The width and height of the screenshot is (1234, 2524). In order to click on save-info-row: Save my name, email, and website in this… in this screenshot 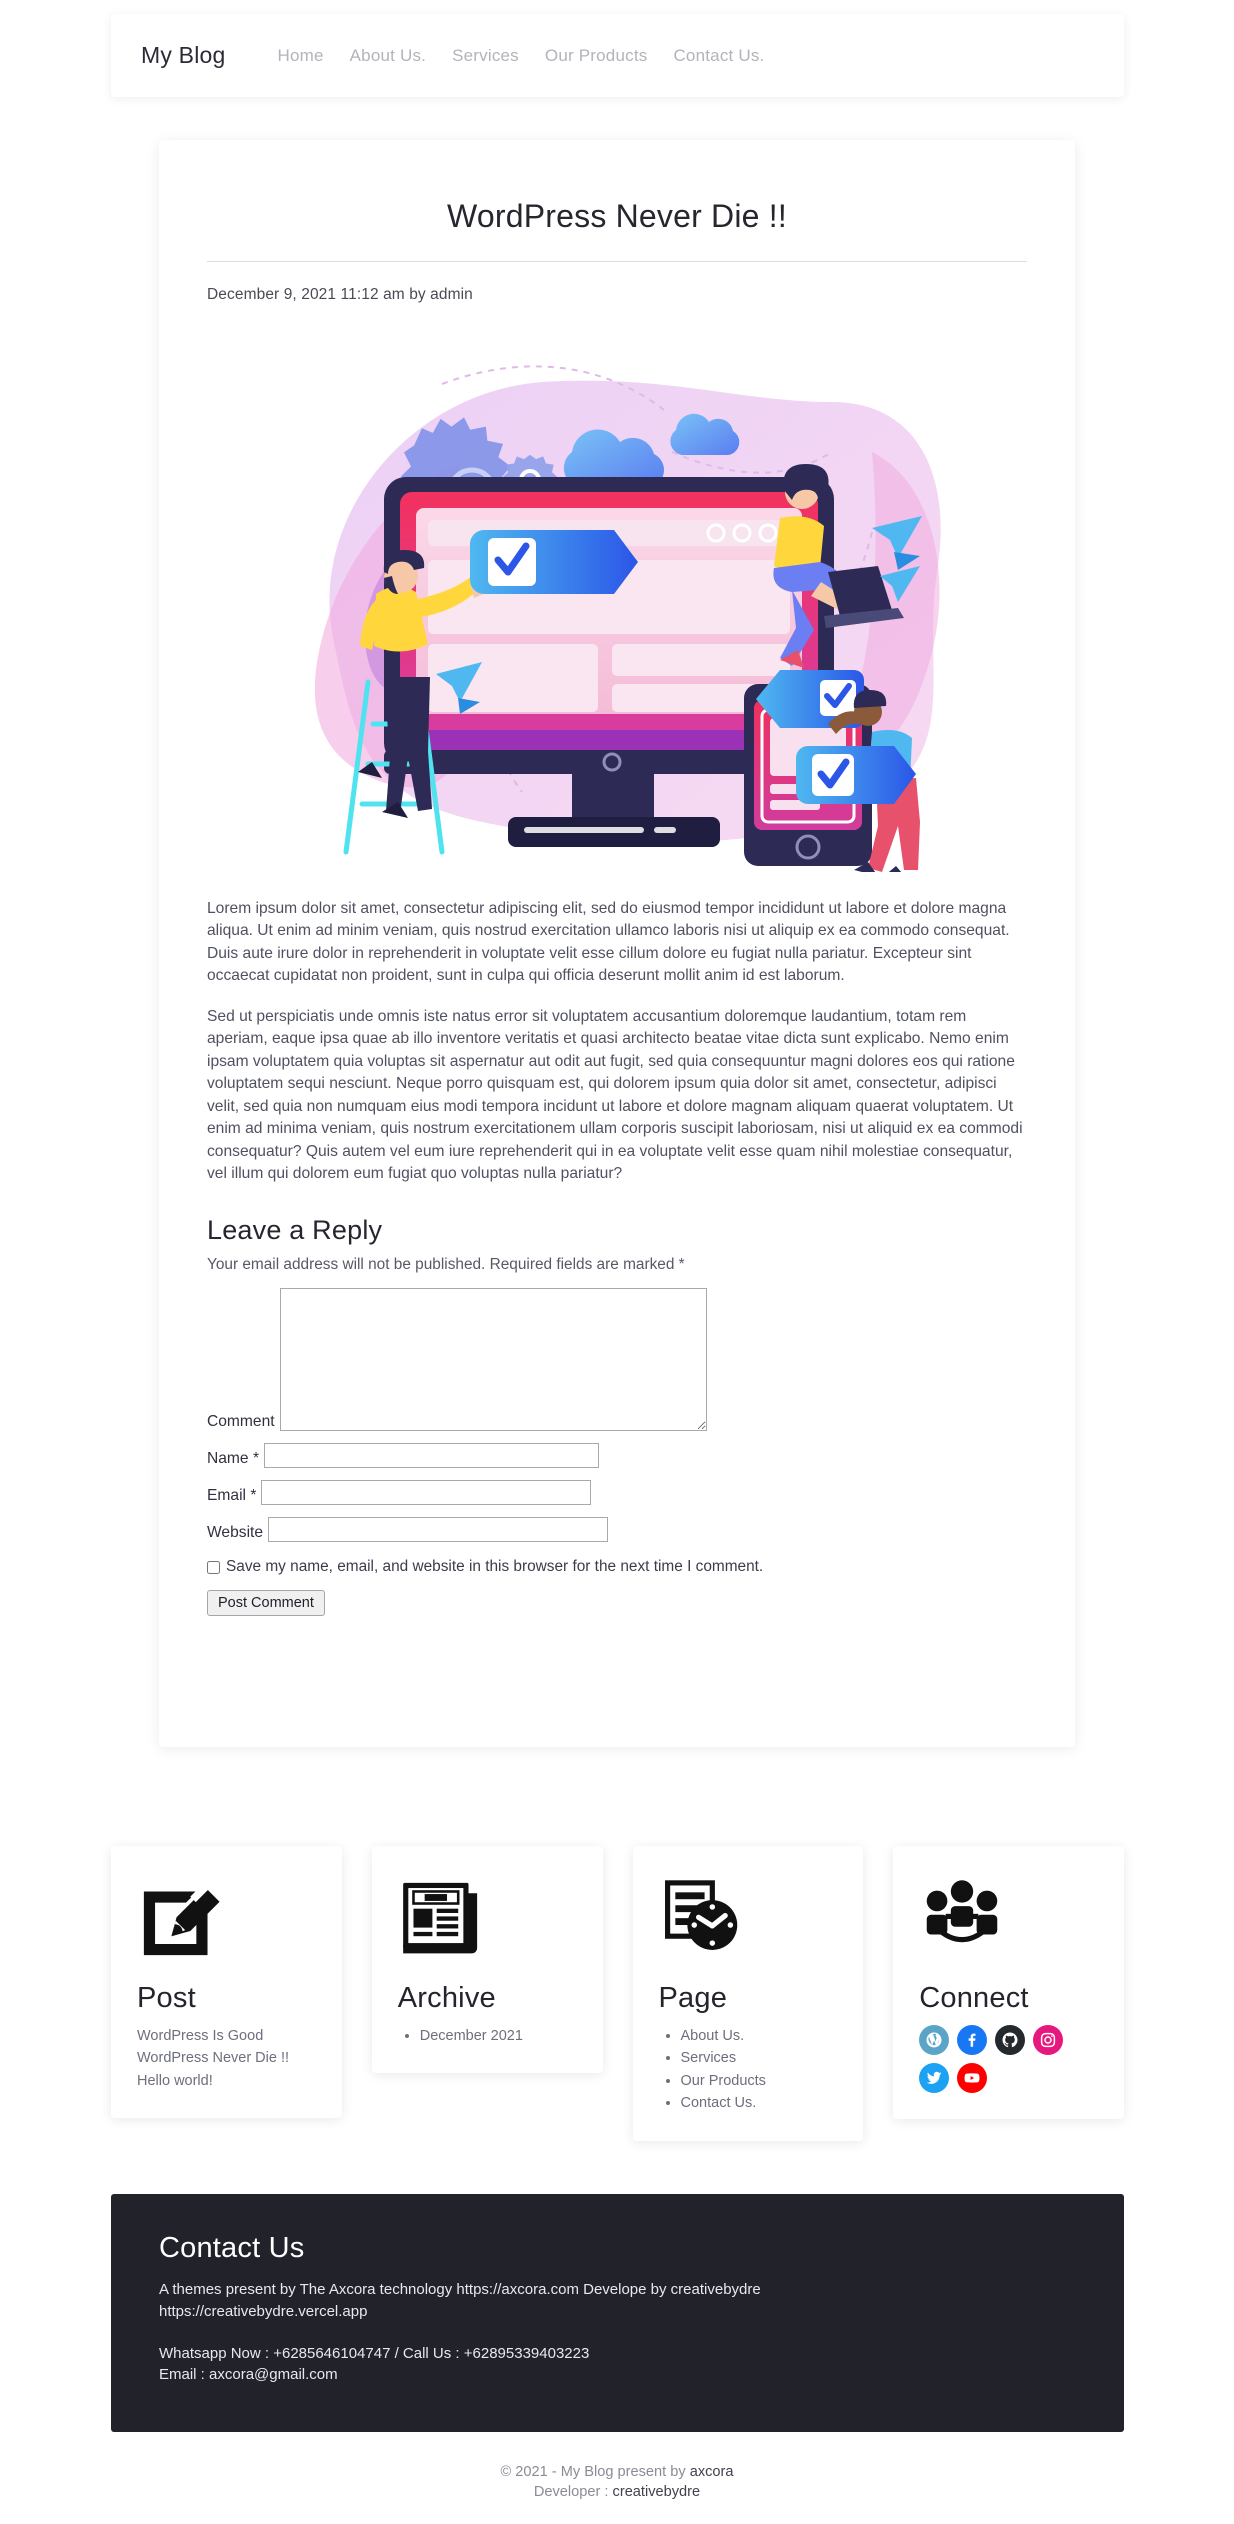, I will do `click(617, 1567)`.